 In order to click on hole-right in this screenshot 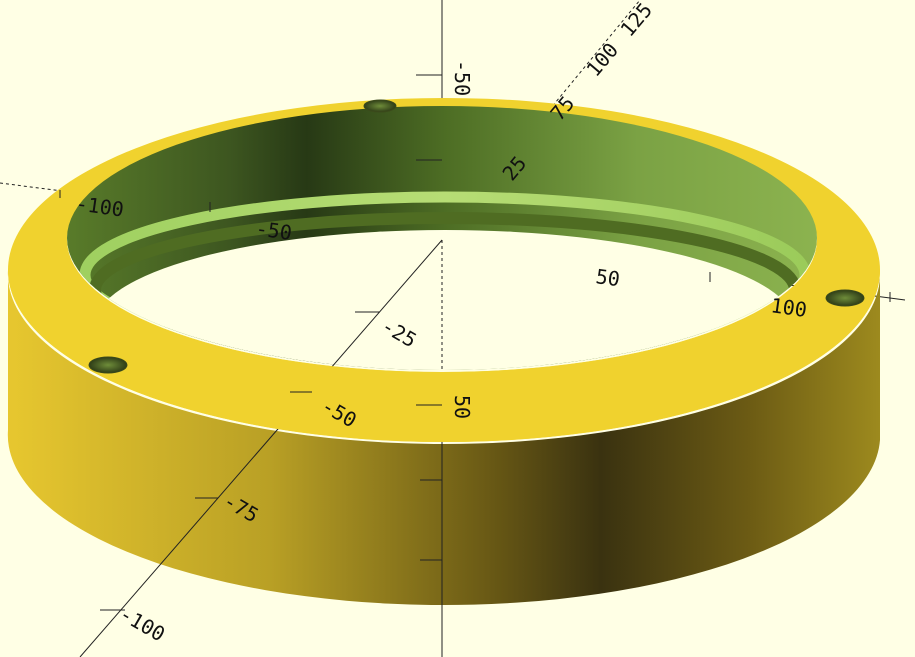, I will do `click(845, 298)`.